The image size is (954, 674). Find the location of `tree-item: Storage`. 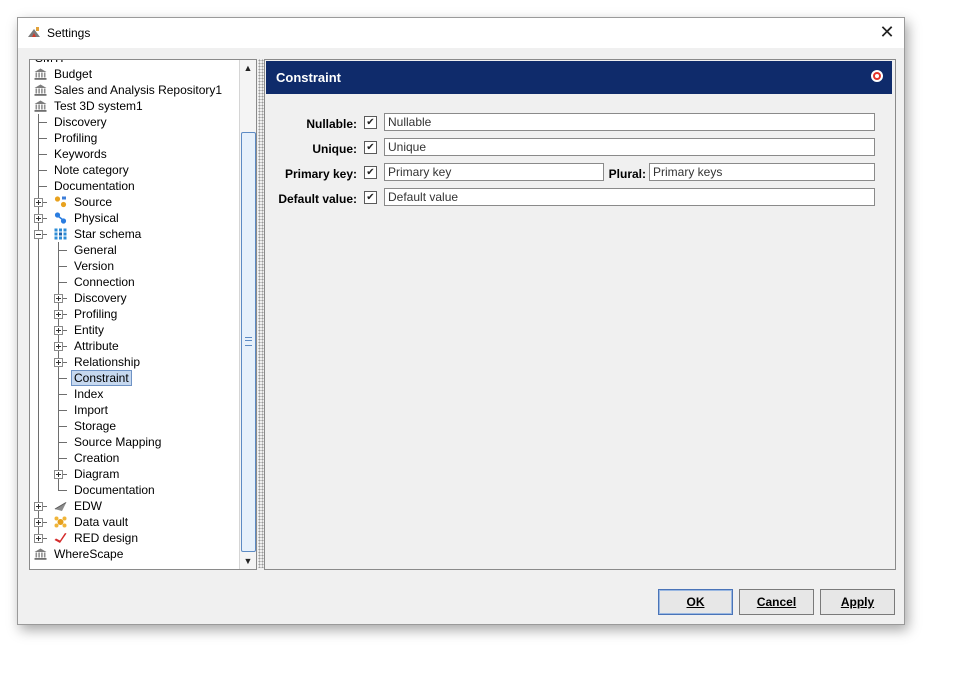

tree-item: Storage is located at coordinates (135, 426).